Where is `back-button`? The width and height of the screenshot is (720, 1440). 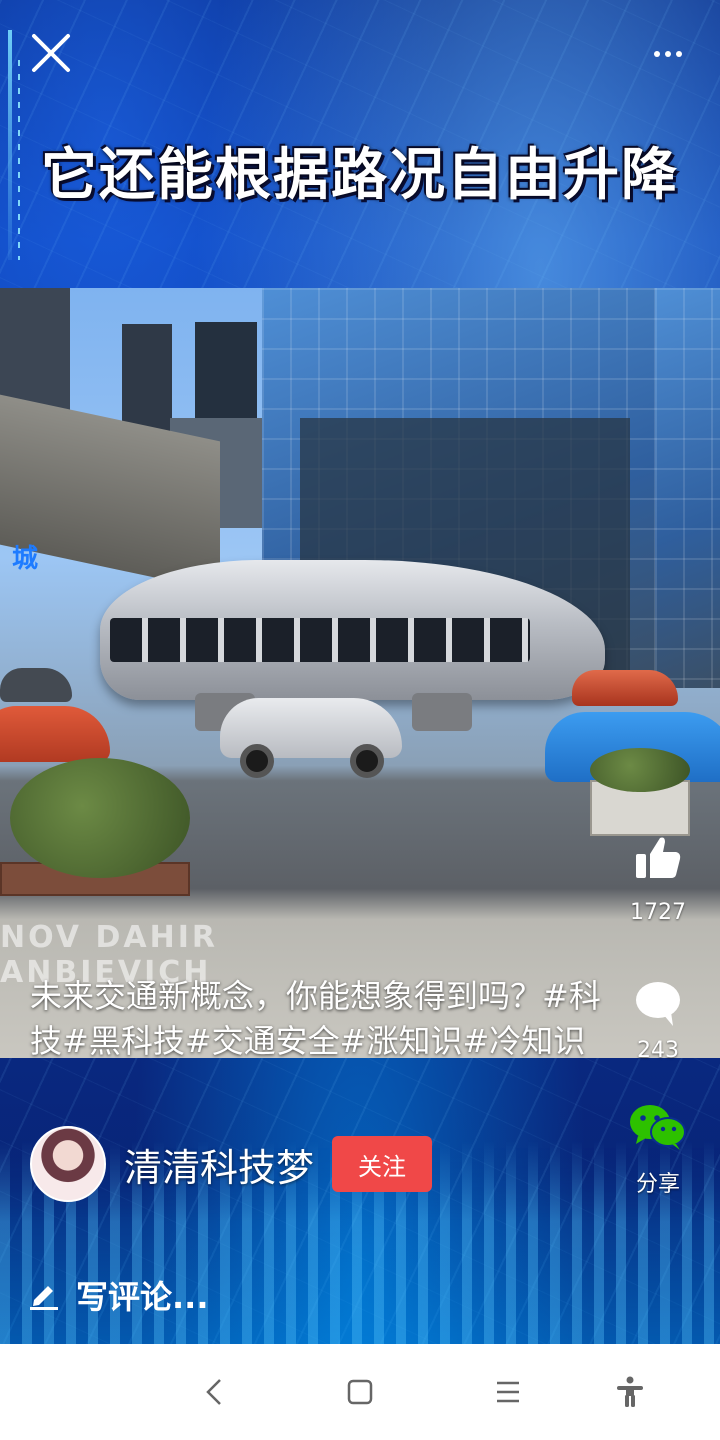 back-button is located at coordinates (214, 1392).